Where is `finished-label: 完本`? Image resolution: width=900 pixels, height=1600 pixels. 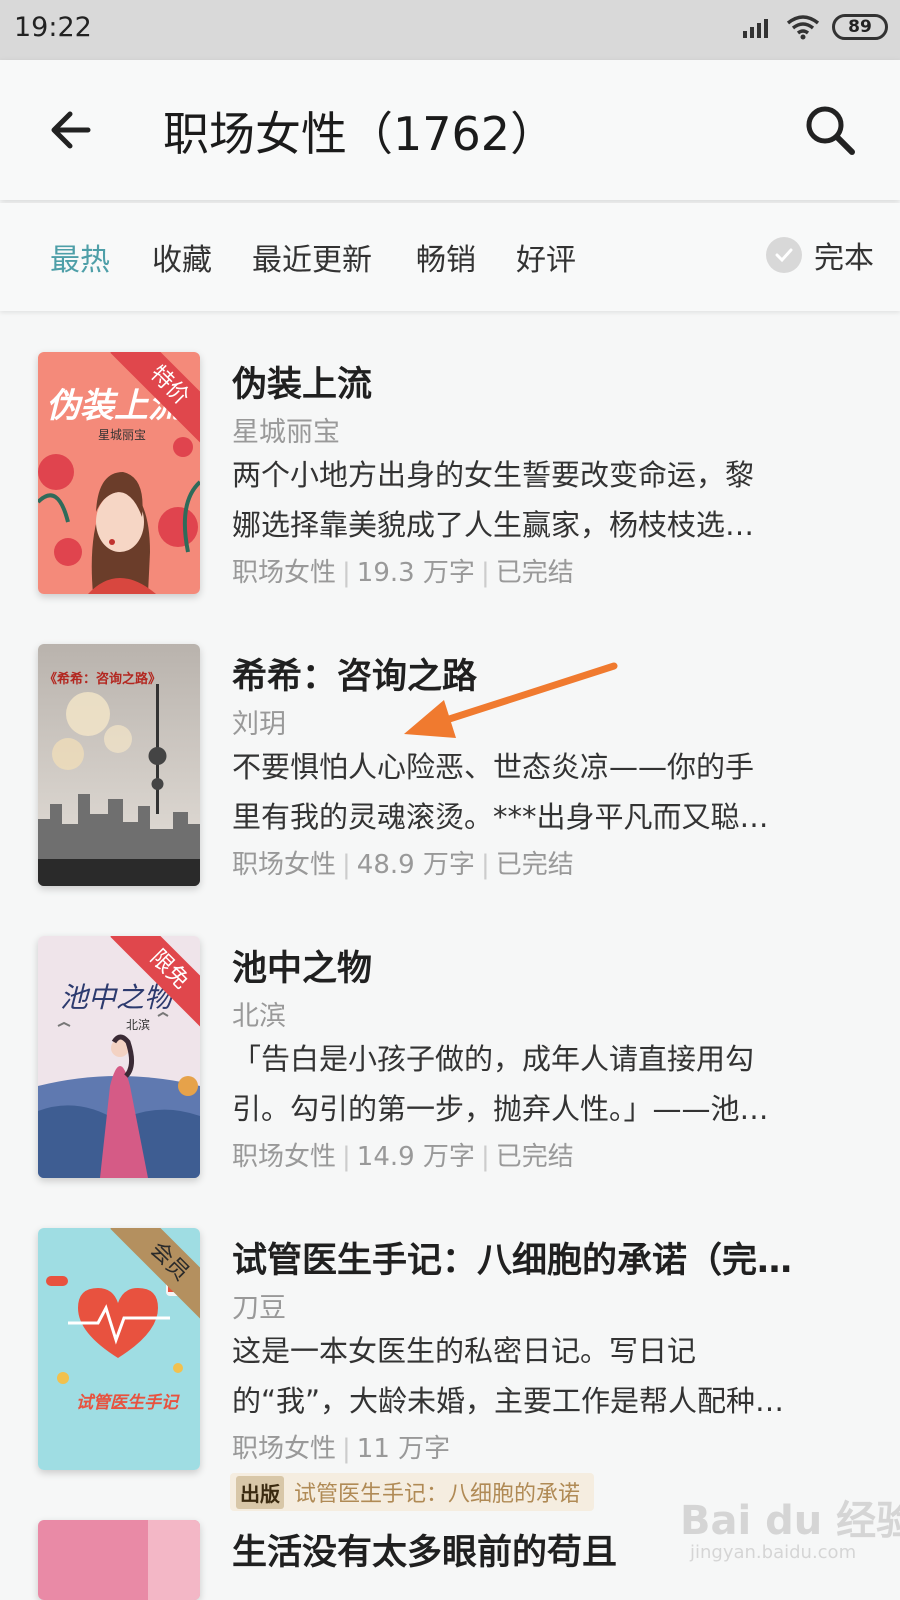
finished-label: 完本 is located at coordinates (844, 258).